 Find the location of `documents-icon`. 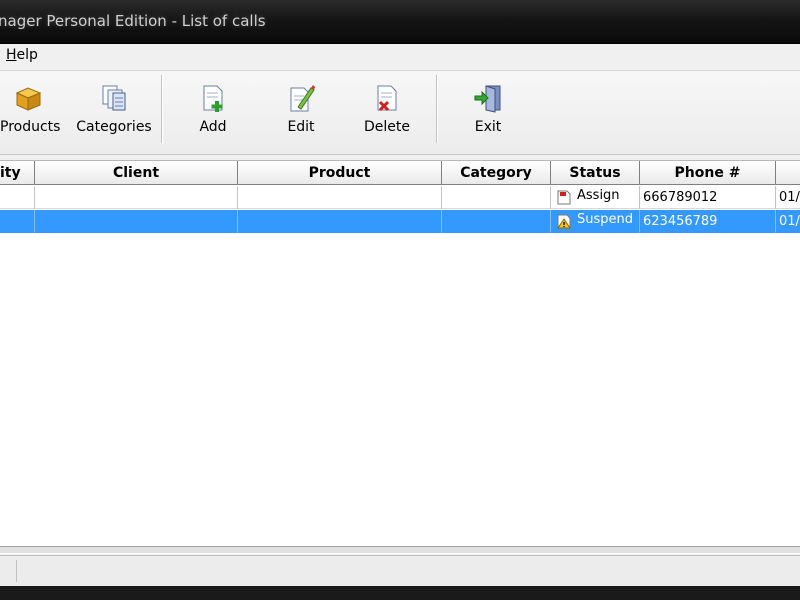

documents-icon is located at coordinates (114, 98).